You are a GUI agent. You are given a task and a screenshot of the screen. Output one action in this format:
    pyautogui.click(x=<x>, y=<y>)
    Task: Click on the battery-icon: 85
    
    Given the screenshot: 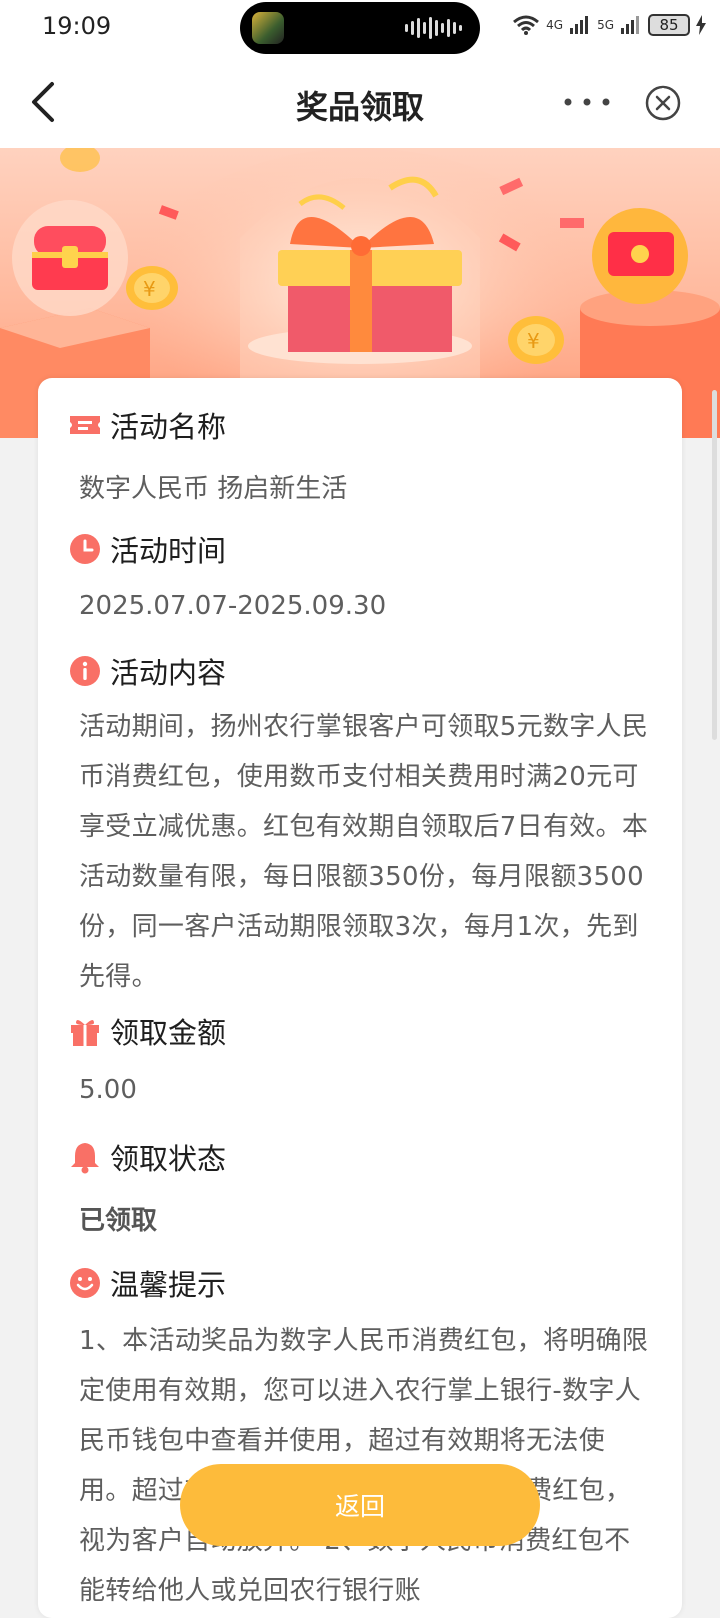 What is the action you would take?
    pyautogui.click(x=669, y=25)
    